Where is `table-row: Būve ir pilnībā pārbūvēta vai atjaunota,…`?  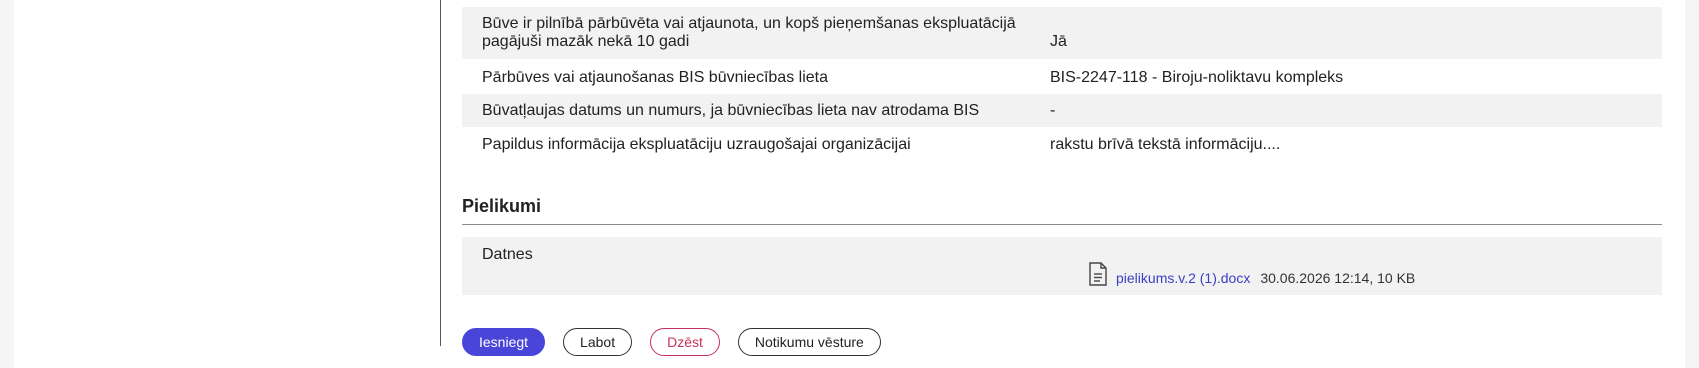
table-row: Būve ir pilnībā pārbūvēta vai atjaunota,… is located at coordinates (1062, 33).